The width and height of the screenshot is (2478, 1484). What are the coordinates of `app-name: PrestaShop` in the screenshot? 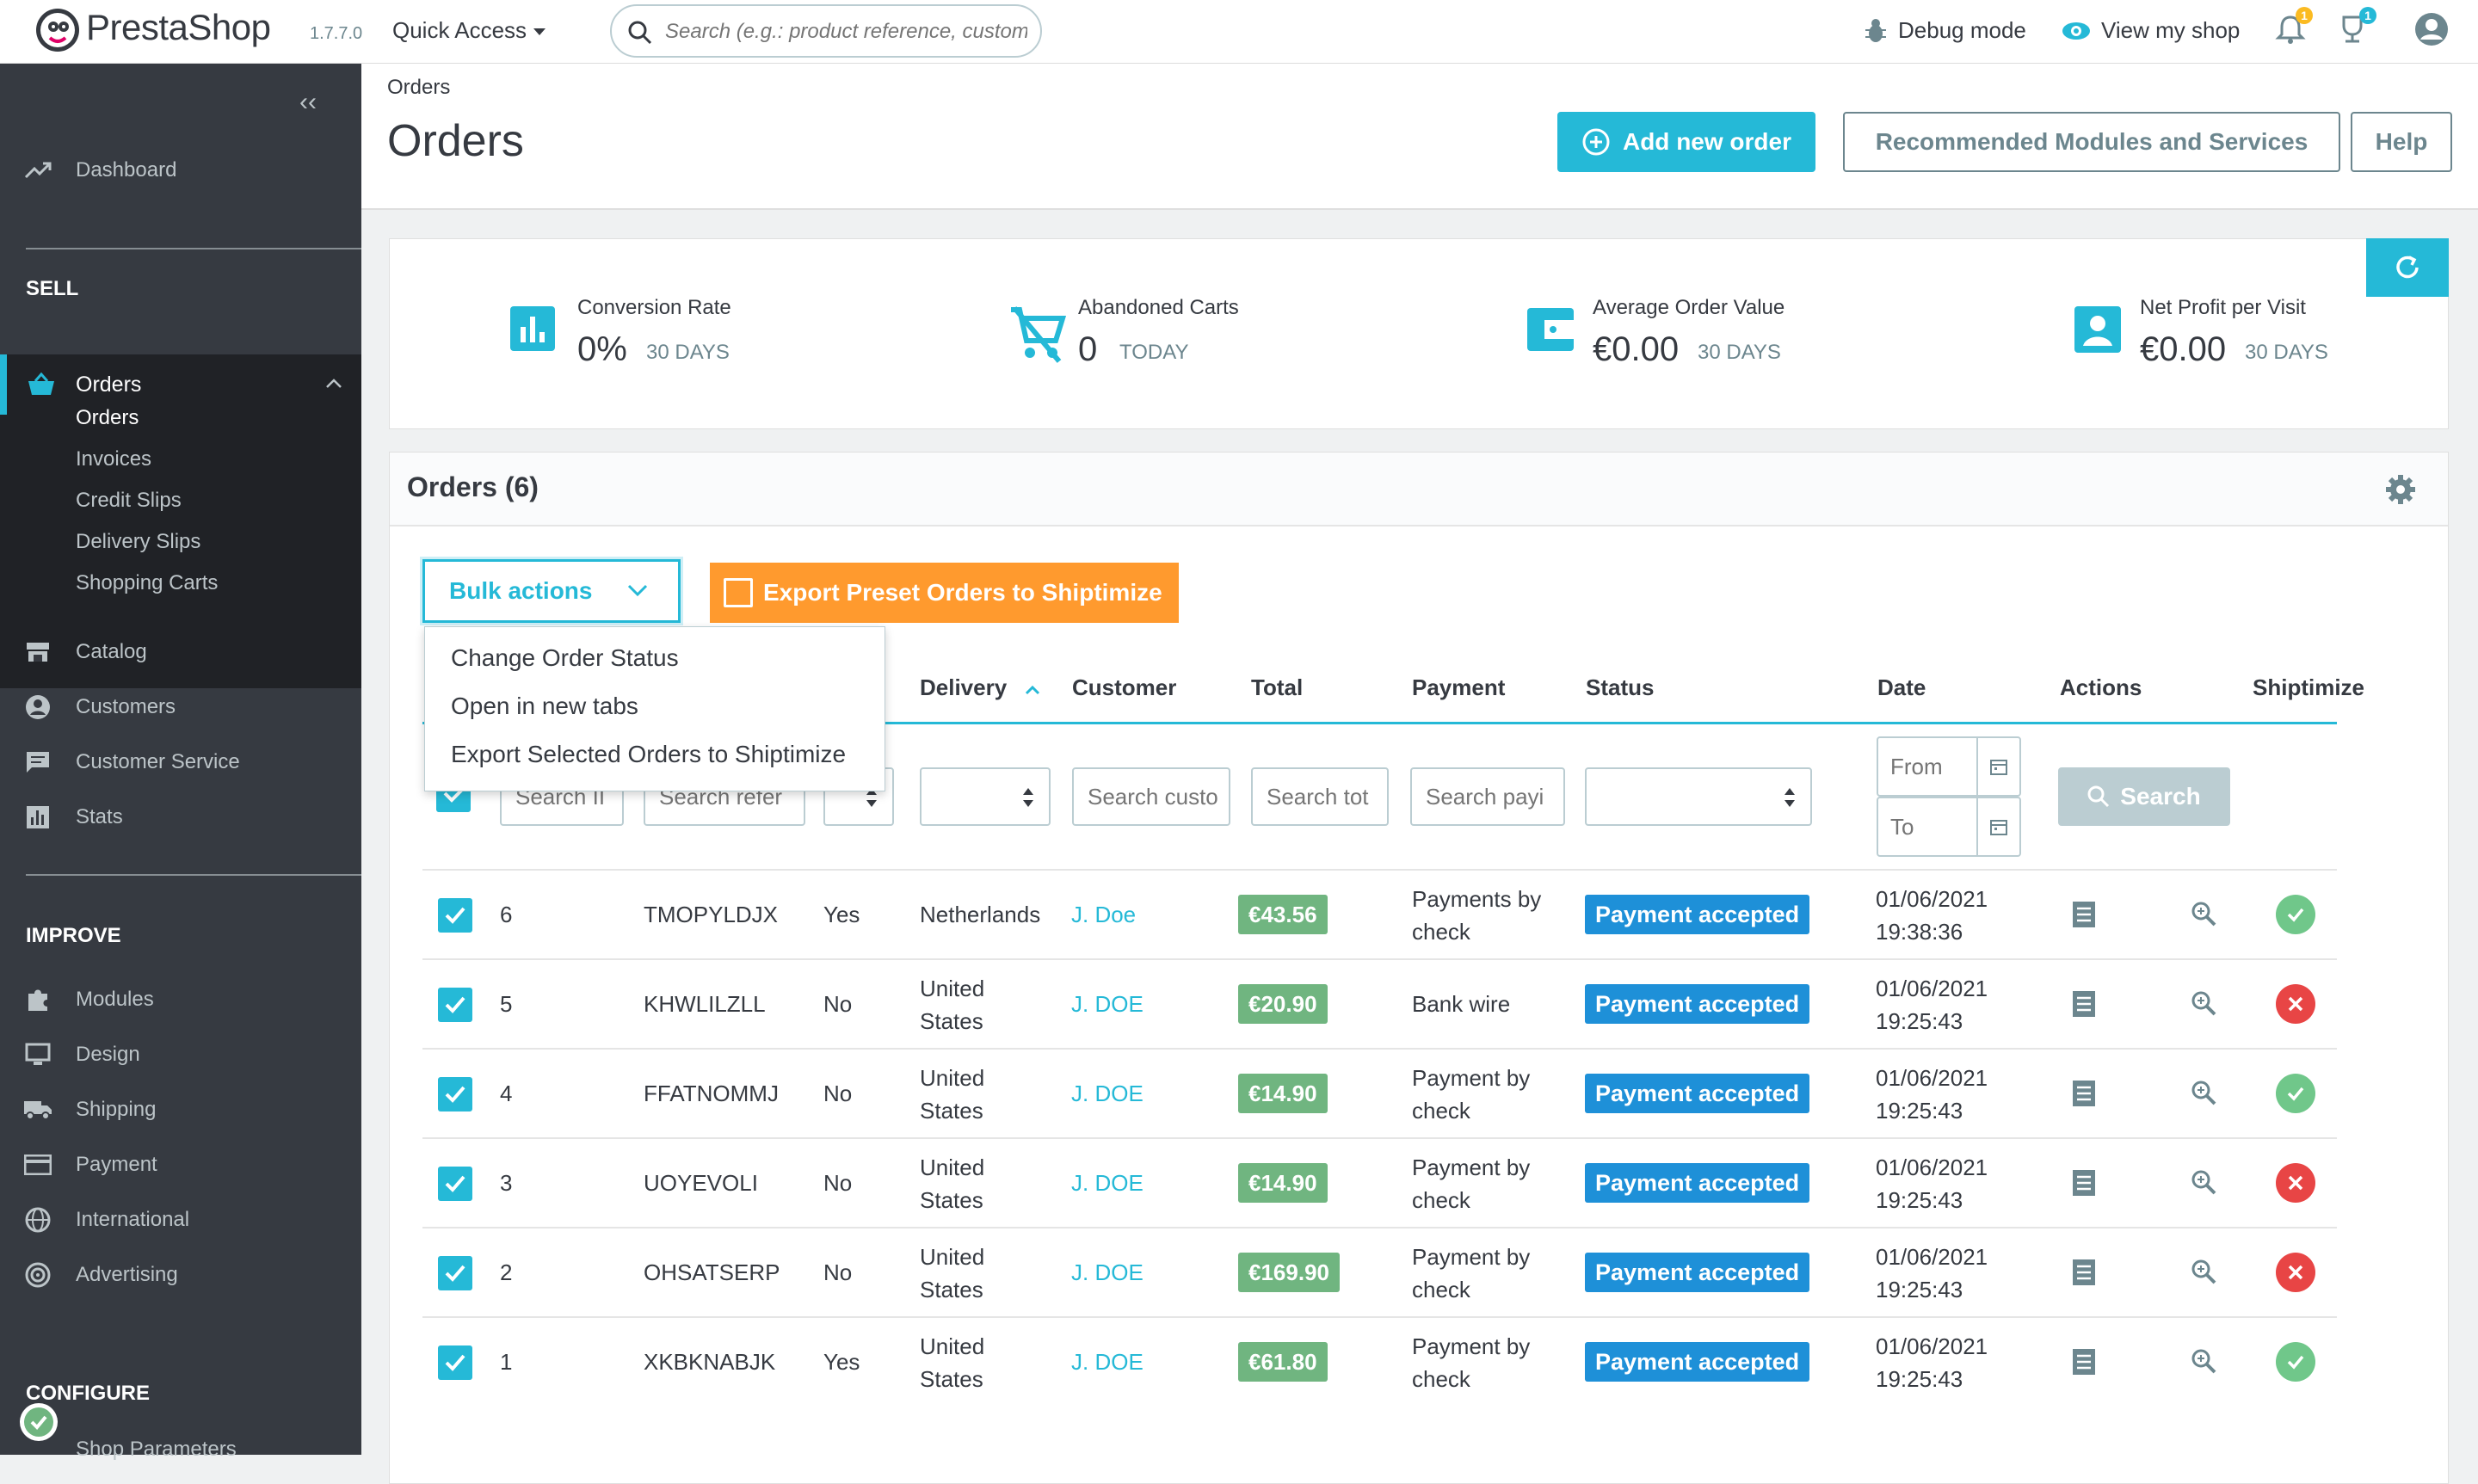 It's located at (178, 27).